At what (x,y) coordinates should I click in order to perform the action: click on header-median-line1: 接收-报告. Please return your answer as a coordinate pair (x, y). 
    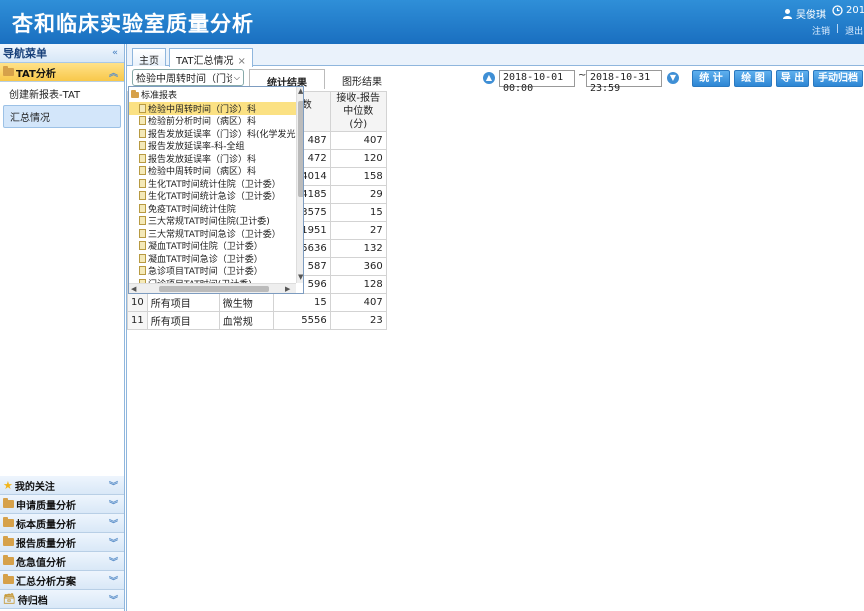
    Looking at the image, I should click on (358, 98).